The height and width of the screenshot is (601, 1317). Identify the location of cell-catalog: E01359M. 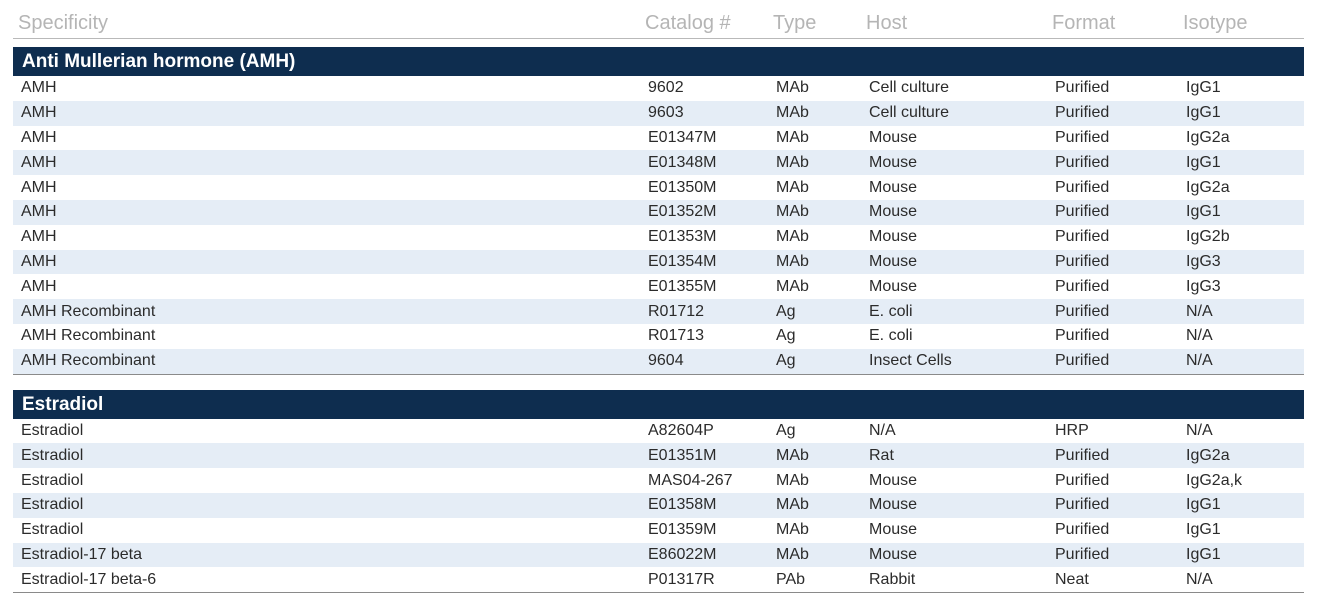
(682, 530).